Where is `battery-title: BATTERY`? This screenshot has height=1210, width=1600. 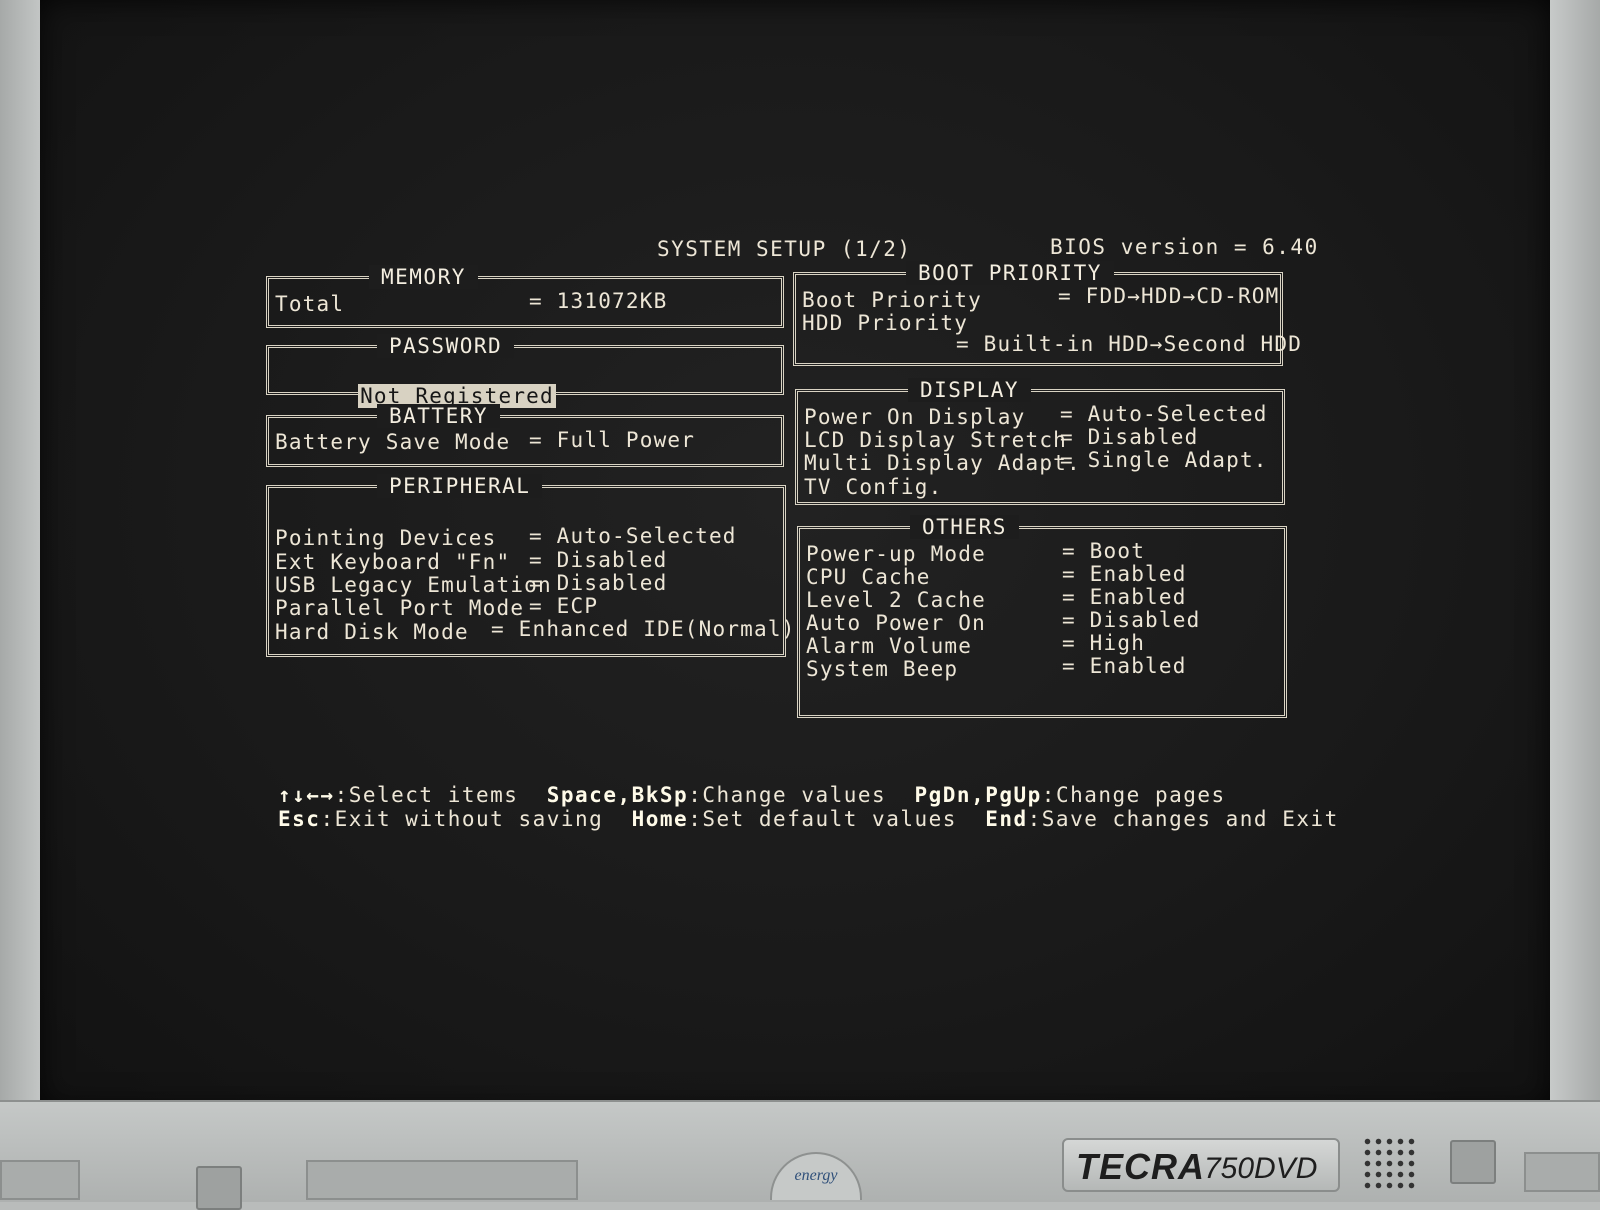 battery-title: BATTERY is located at coordinates (439, 416).